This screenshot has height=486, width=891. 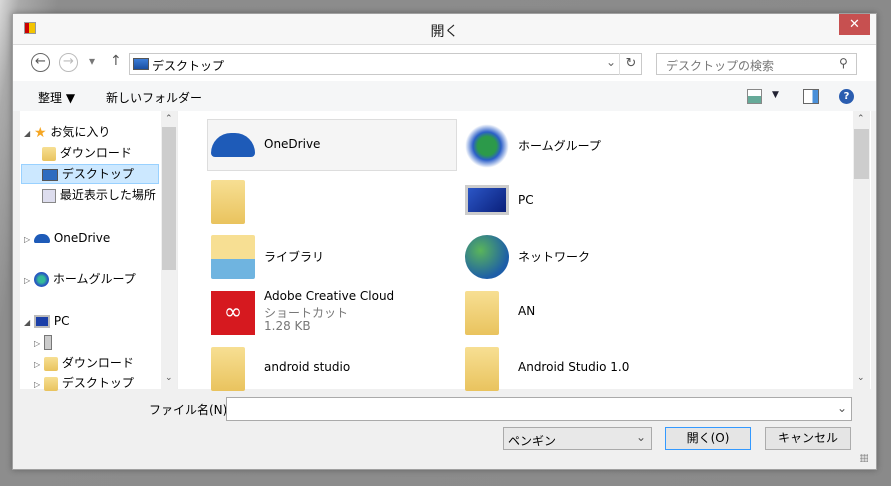 What do you see at coordinates (190, 410) in the screenshot?
I see `filename-label: ファイル名(N):` at bounding box center [190, 410].